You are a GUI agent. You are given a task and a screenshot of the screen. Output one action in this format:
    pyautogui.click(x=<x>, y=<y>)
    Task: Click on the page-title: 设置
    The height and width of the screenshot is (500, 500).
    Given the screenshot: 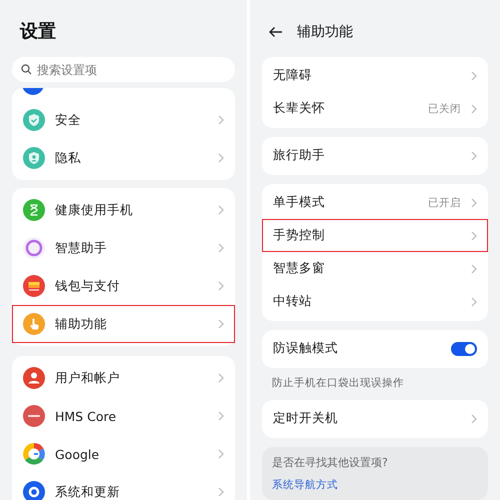 What is the action you would take?
    pyautogui.click(x=37, y=31)
    